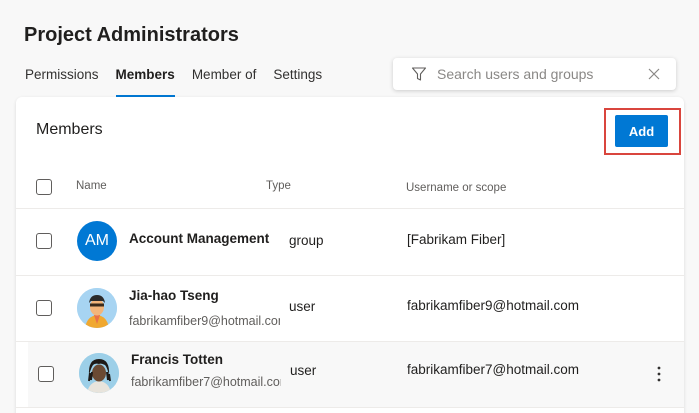 This screenshot has height=413, width=699. I want to click on member-scope: fabrikamfiber9@hotmail.com, so click(493, 305).